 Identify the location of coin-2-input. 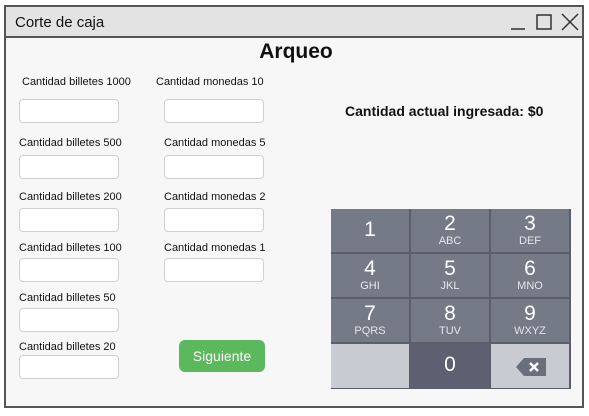
(214, 220).